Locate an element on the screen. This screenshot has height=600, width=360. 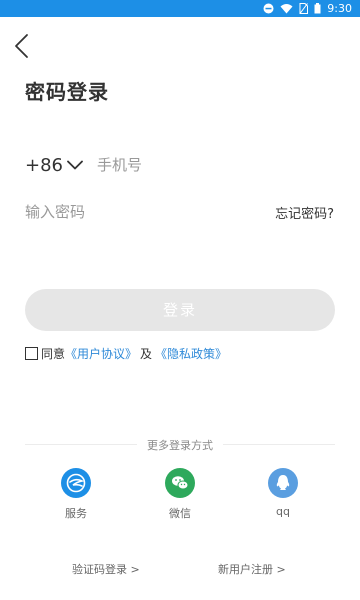
chevron-left-icon is located at coordinates (21, 46).